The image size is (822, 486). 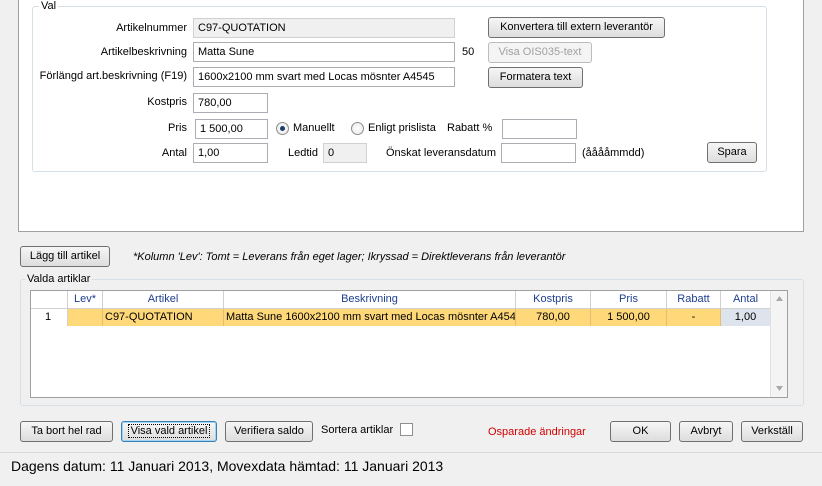 I want to click on rabatt-input, so click(x=539, y=129).